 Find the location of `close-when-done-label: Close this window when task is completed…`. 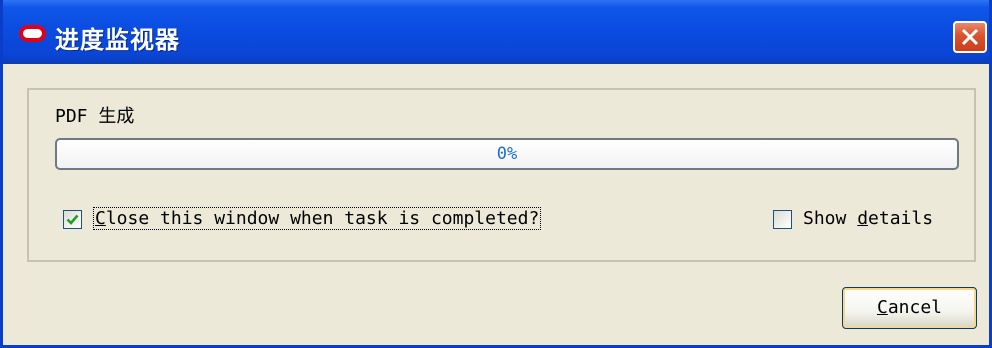

close-when-done-label: Close this window when task is completed… is located at coordinates (317, 218).